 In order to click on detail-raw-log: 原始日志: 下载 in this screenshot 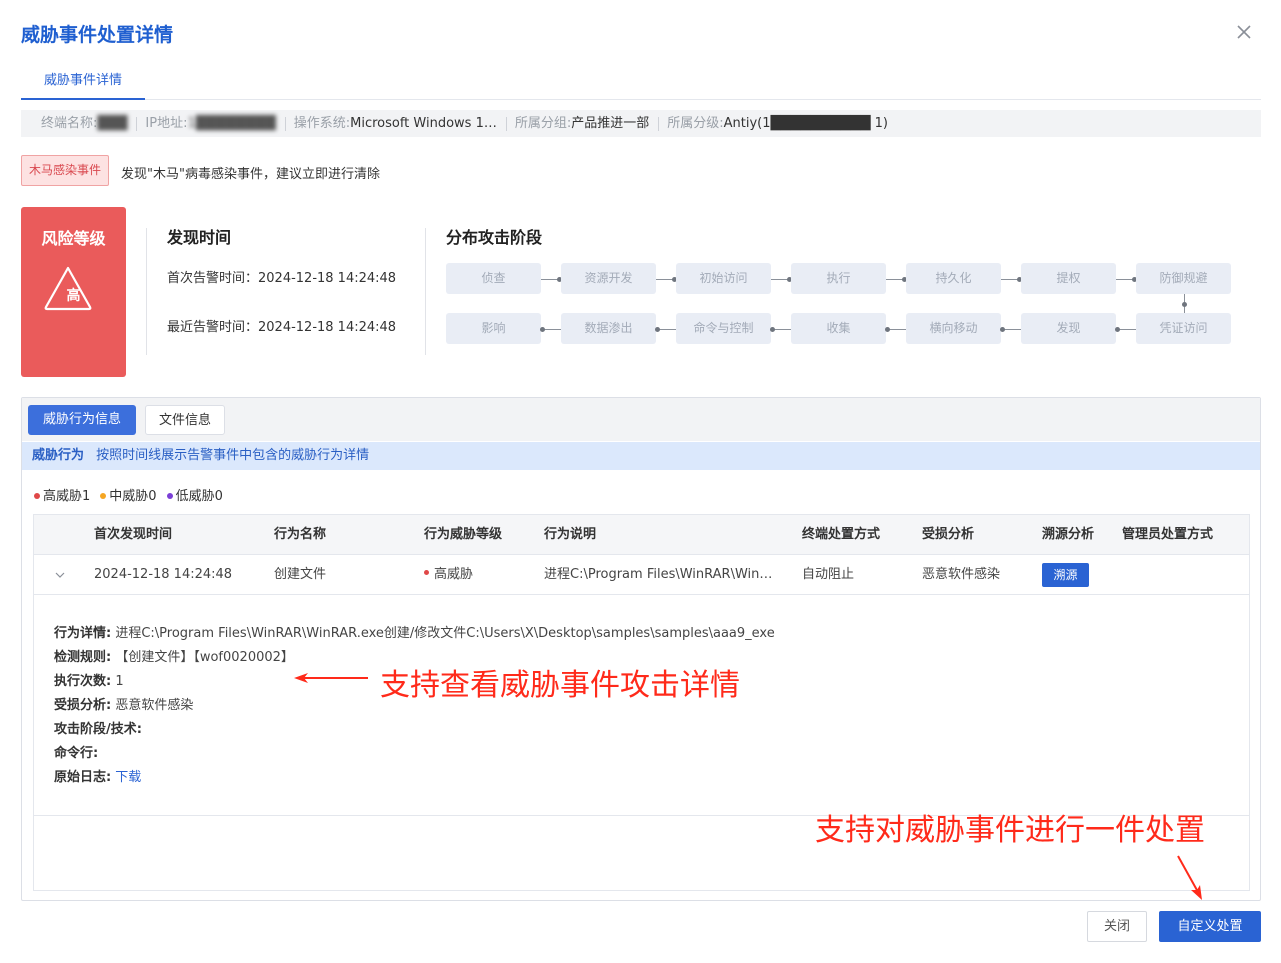, I will do `click(97, 775)`.